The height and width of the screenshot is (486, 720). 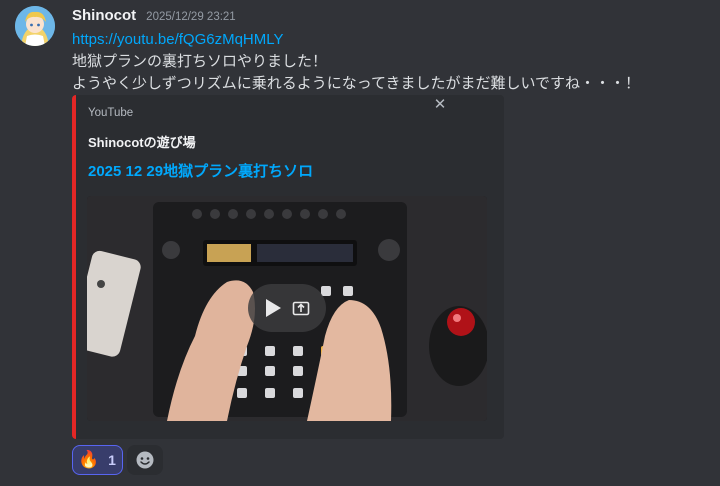 I want to click on fire-emoji: 🔥, so click(x=89, y=459).